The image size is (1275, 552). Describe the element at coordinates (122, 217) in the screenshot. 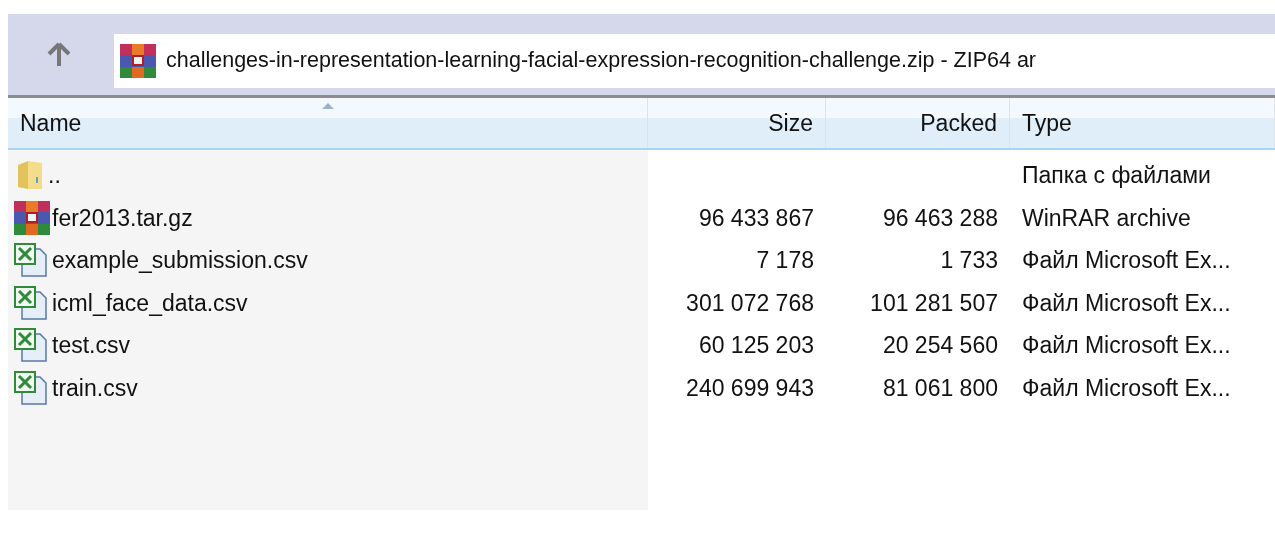

I see `file-name: fer2013.tar.gz` at that location.